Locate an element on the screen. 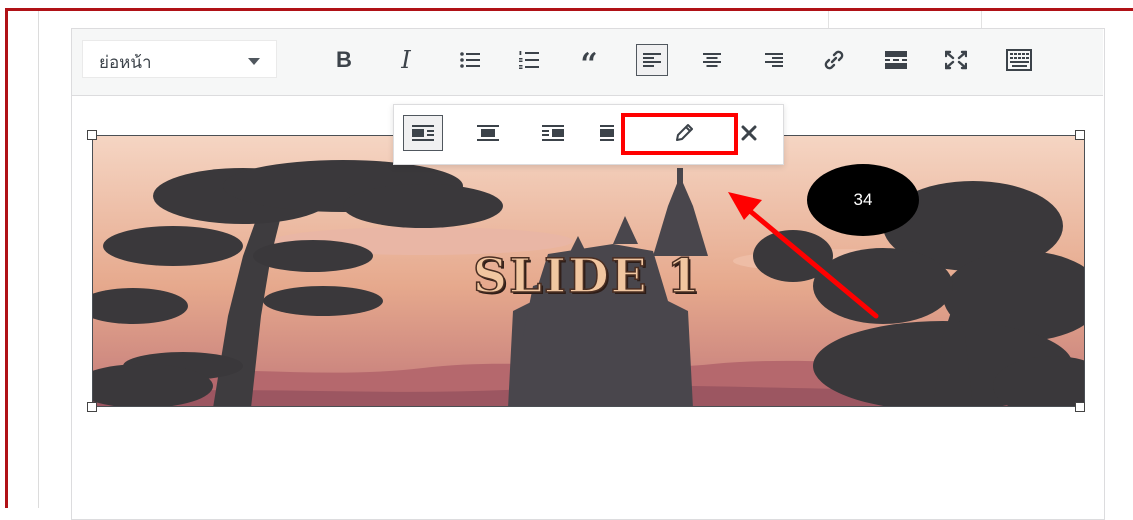 The height and width of the screenshot is (520, 1133). chevron-down-icon is located at coordinates (254, 61).